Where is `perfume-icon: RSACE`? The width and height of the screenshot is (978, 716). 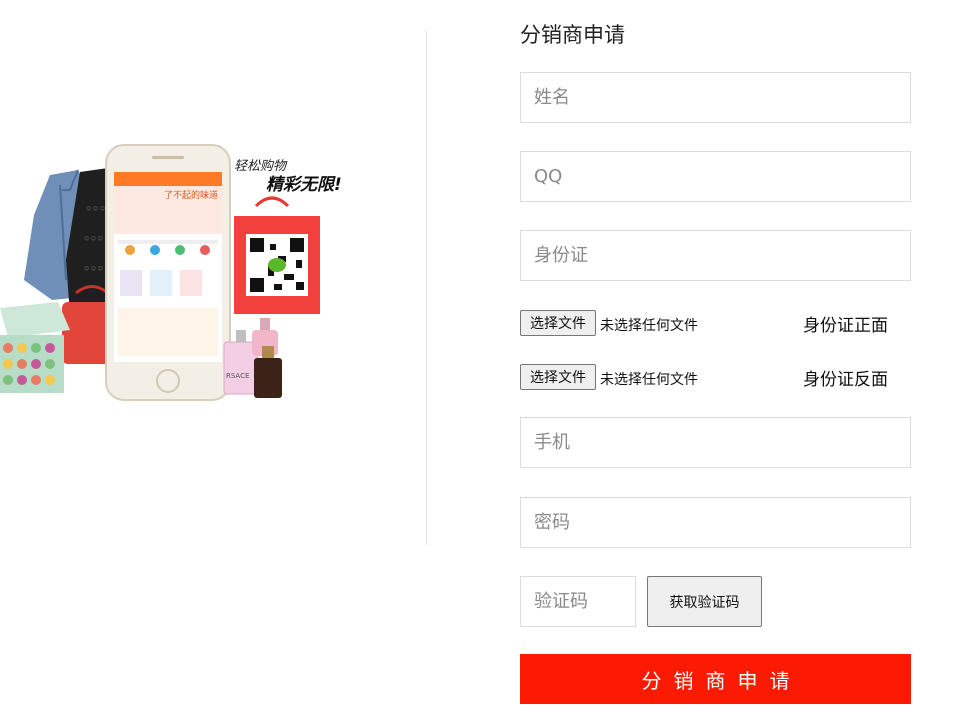 perfume-icon: RSACE is located at coordinates (252, 358).